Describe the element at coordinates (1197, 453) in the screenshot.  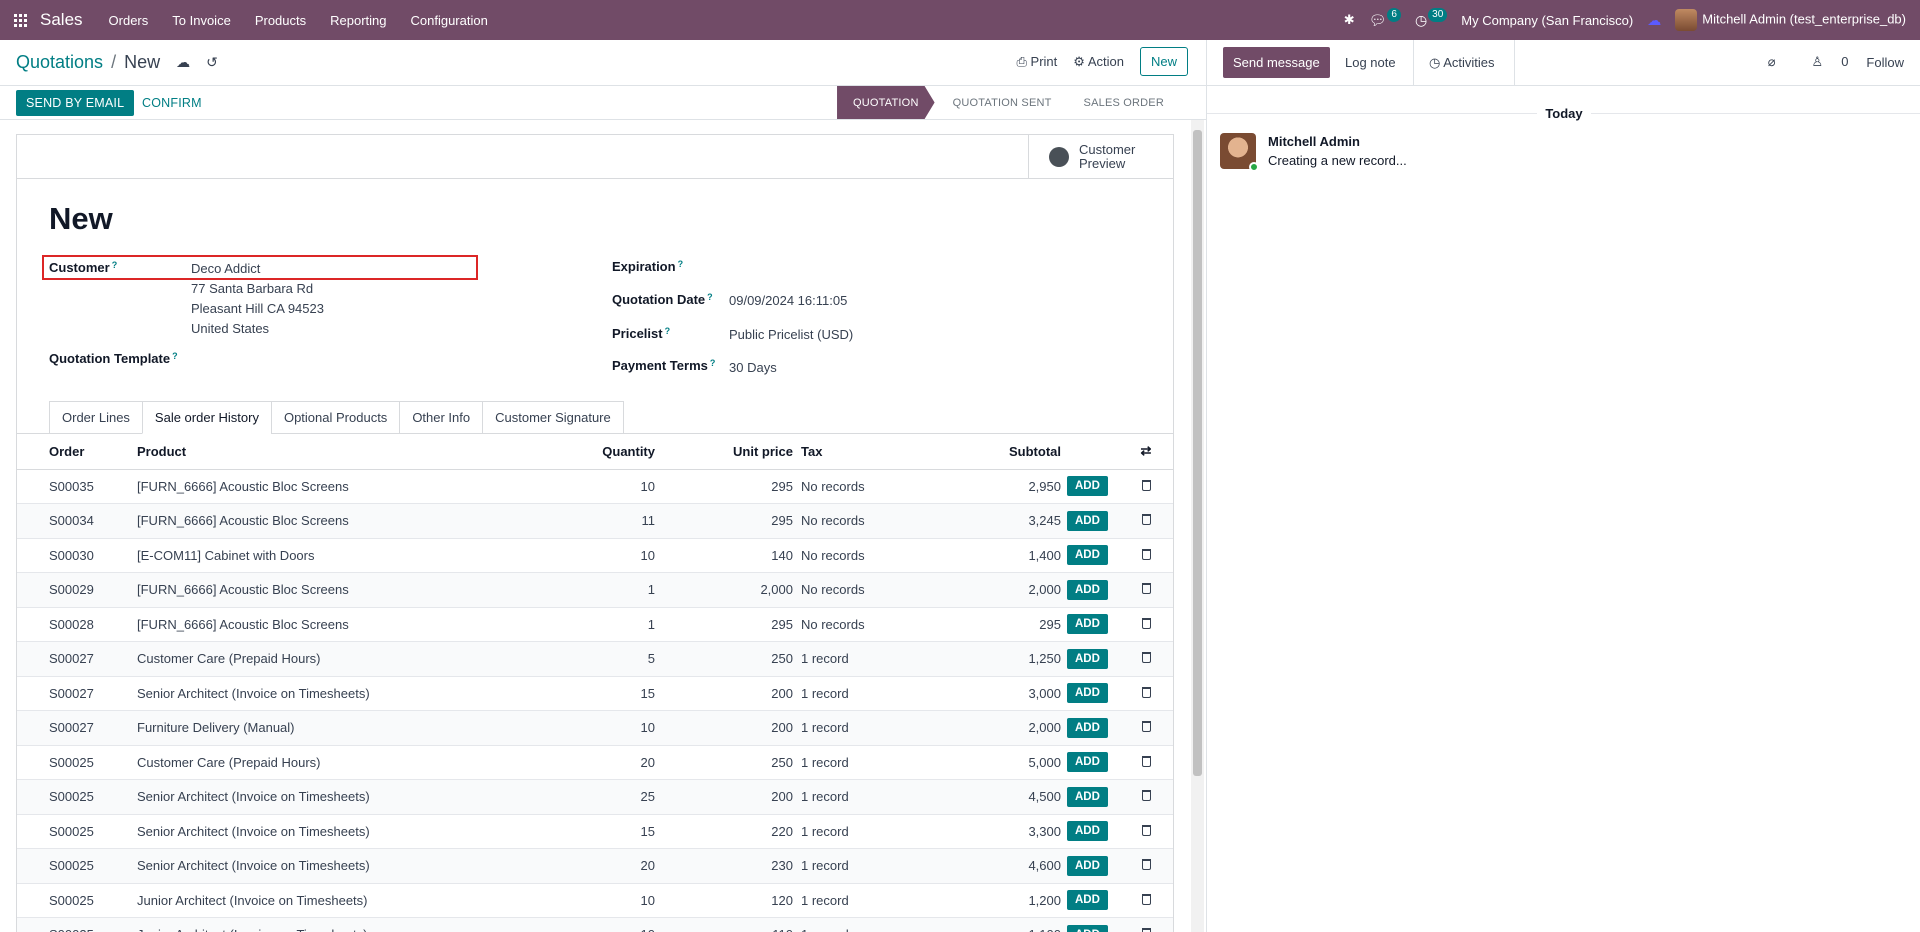
I see `scrollbar-thumb` at that location.